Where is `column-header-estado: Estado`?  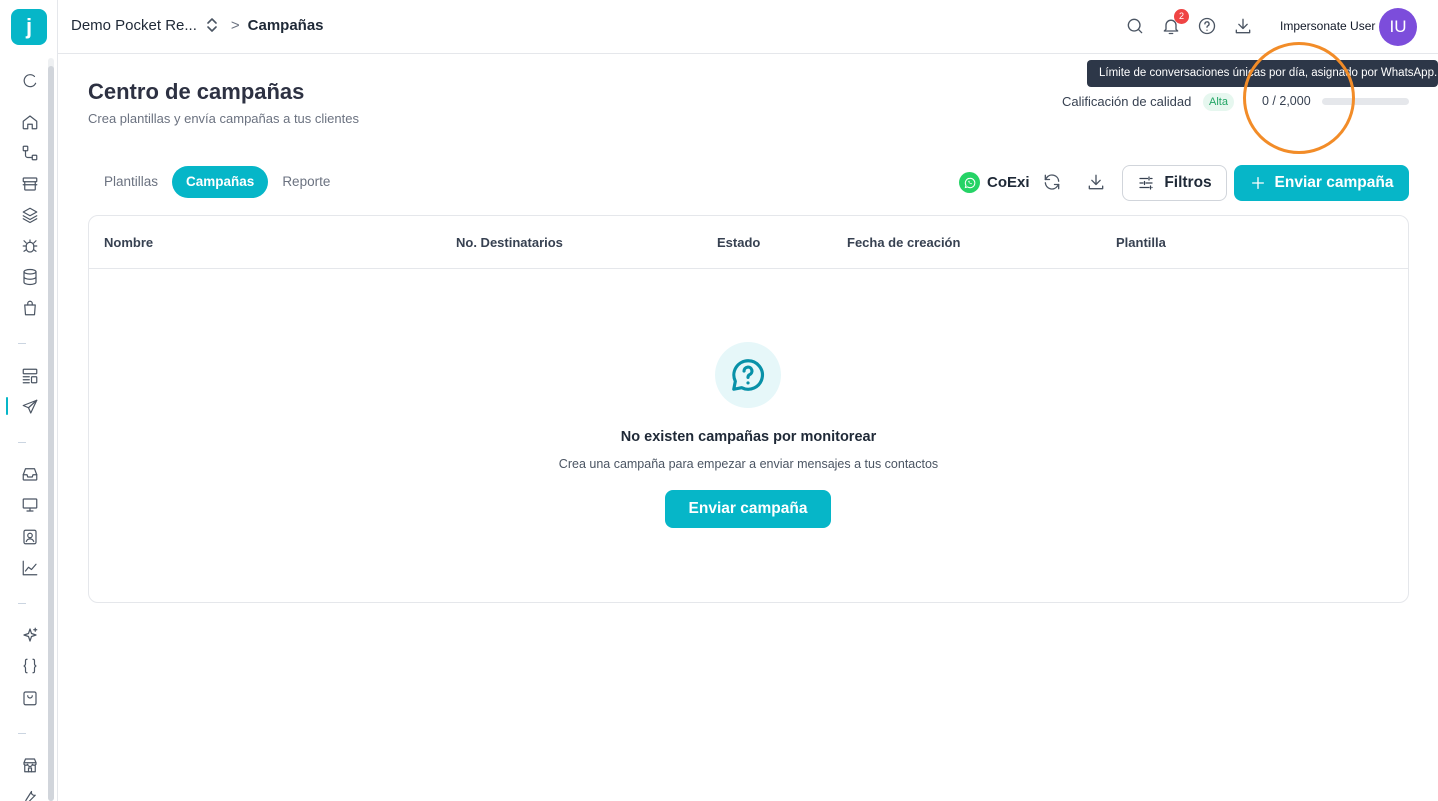 column-header-estado: Estado is located at coordinates (738, 242).